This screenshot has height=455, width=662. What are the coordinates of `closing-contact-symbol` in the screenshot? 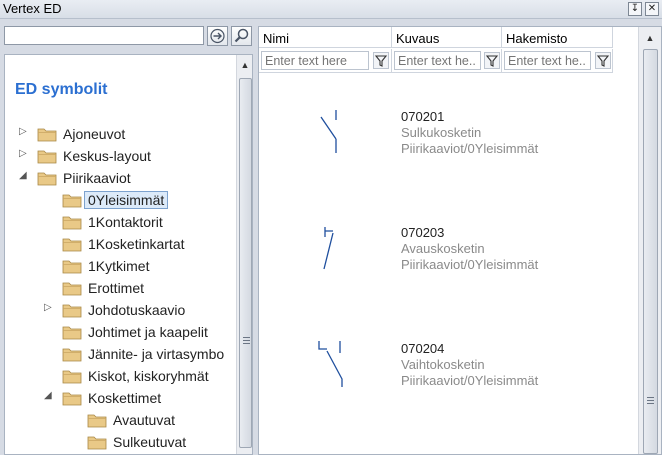 It's located at (328, 131).